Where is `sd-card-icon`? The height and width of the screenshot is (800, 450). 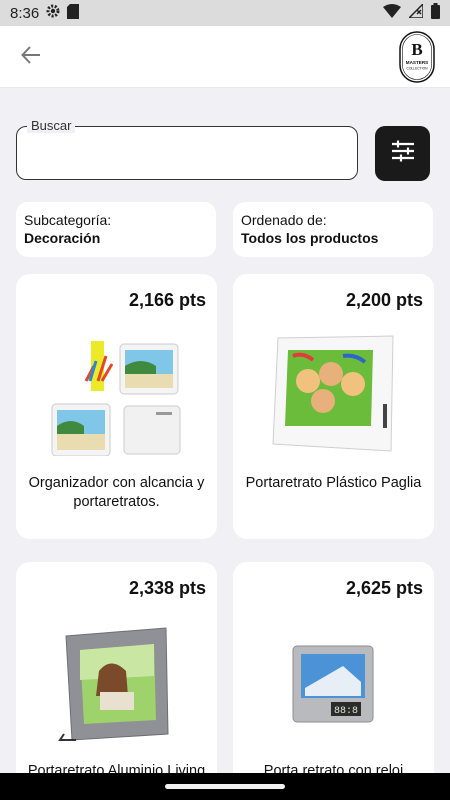
sd-card-icon is located at coordinates (73, 13).